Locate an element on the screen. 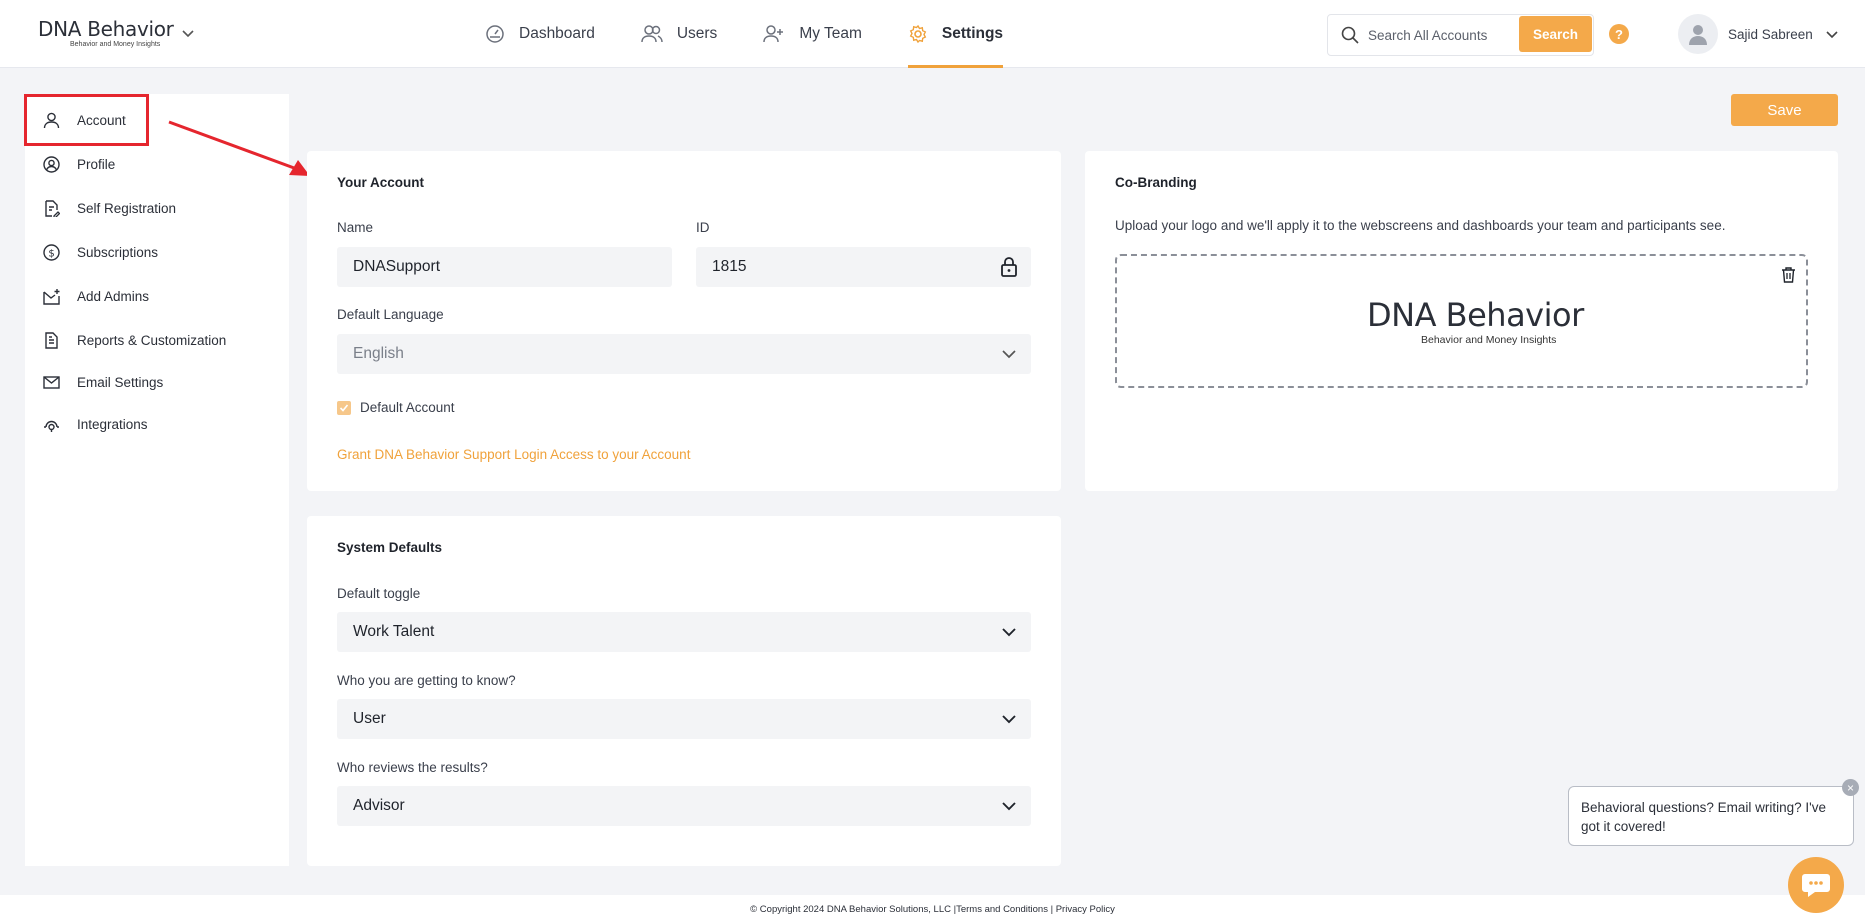 This screenshot has height=923, width=1865. report-icon is located at coordinates (51, 340).